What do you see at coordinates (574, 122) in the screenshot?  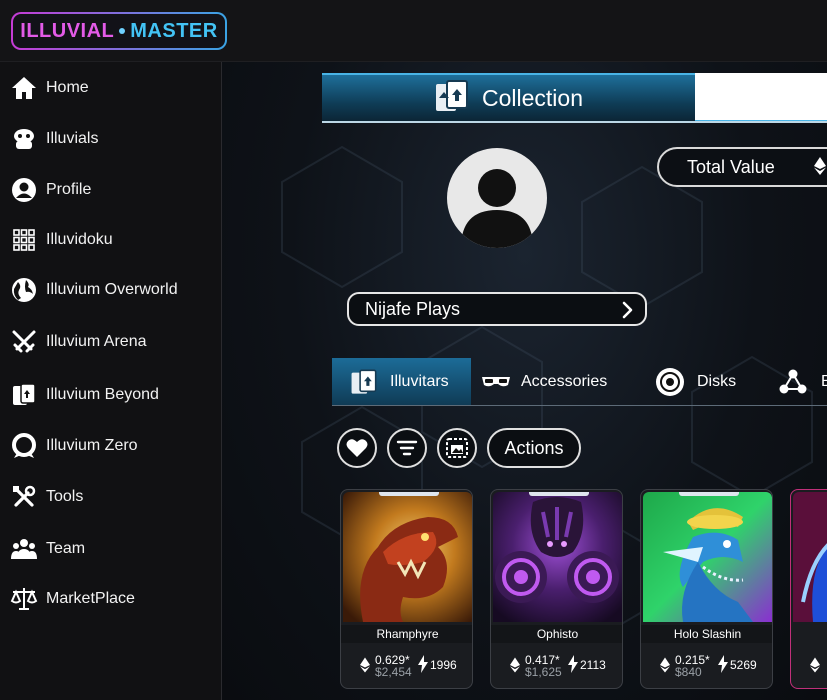 I see `tab-underline` at bounding box center [574, 122].